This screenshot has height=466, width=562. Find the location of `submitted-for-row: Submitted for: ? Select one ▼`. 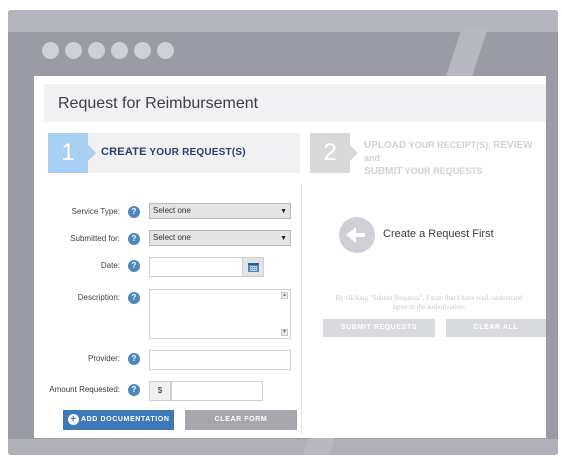

submitted-for-row: Submitted for: ? Select one ▼ is located at coordinates (165, 240).